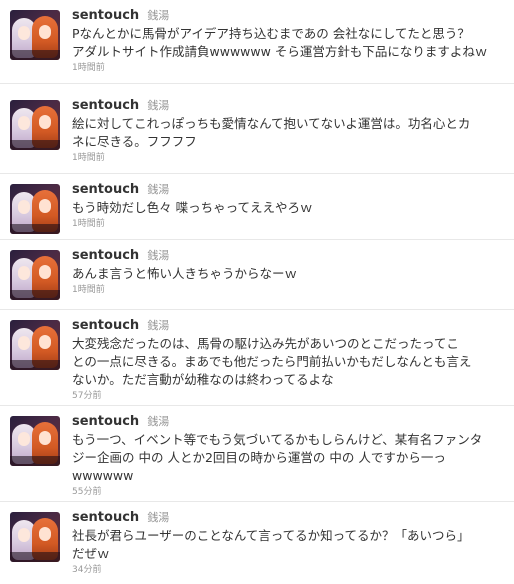  What do you see at coordinates (272, 361) in the screenshot?
I see `tweet-text-line: との一点に尽きる。まあでも他だったら門前払いかもだしなんとも言え` at bounding box center [272, 361].